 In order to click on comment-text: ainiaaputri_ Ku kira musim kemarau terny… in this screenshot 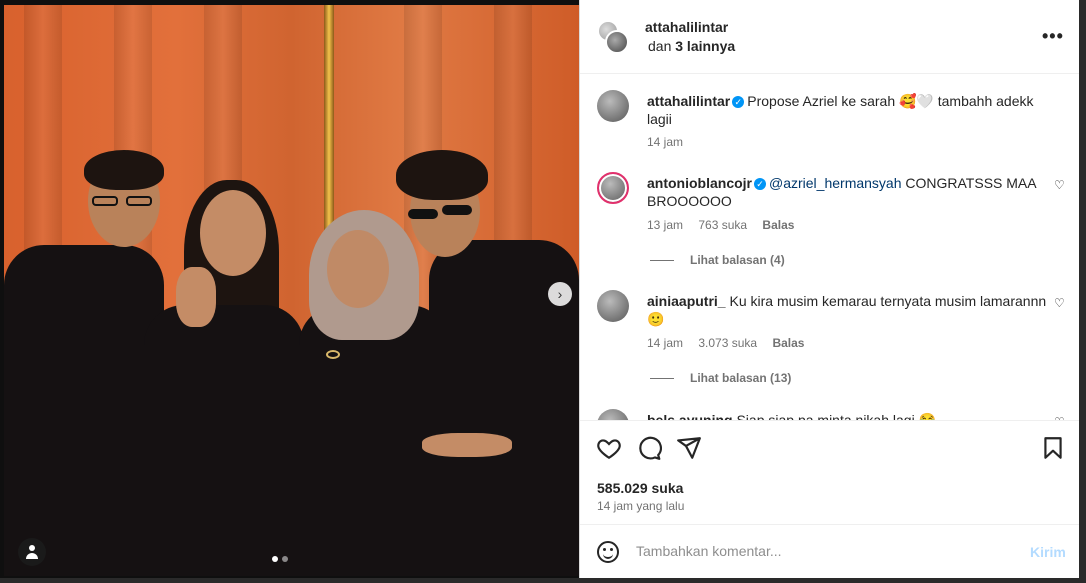, I will do `click(847, 310)`.